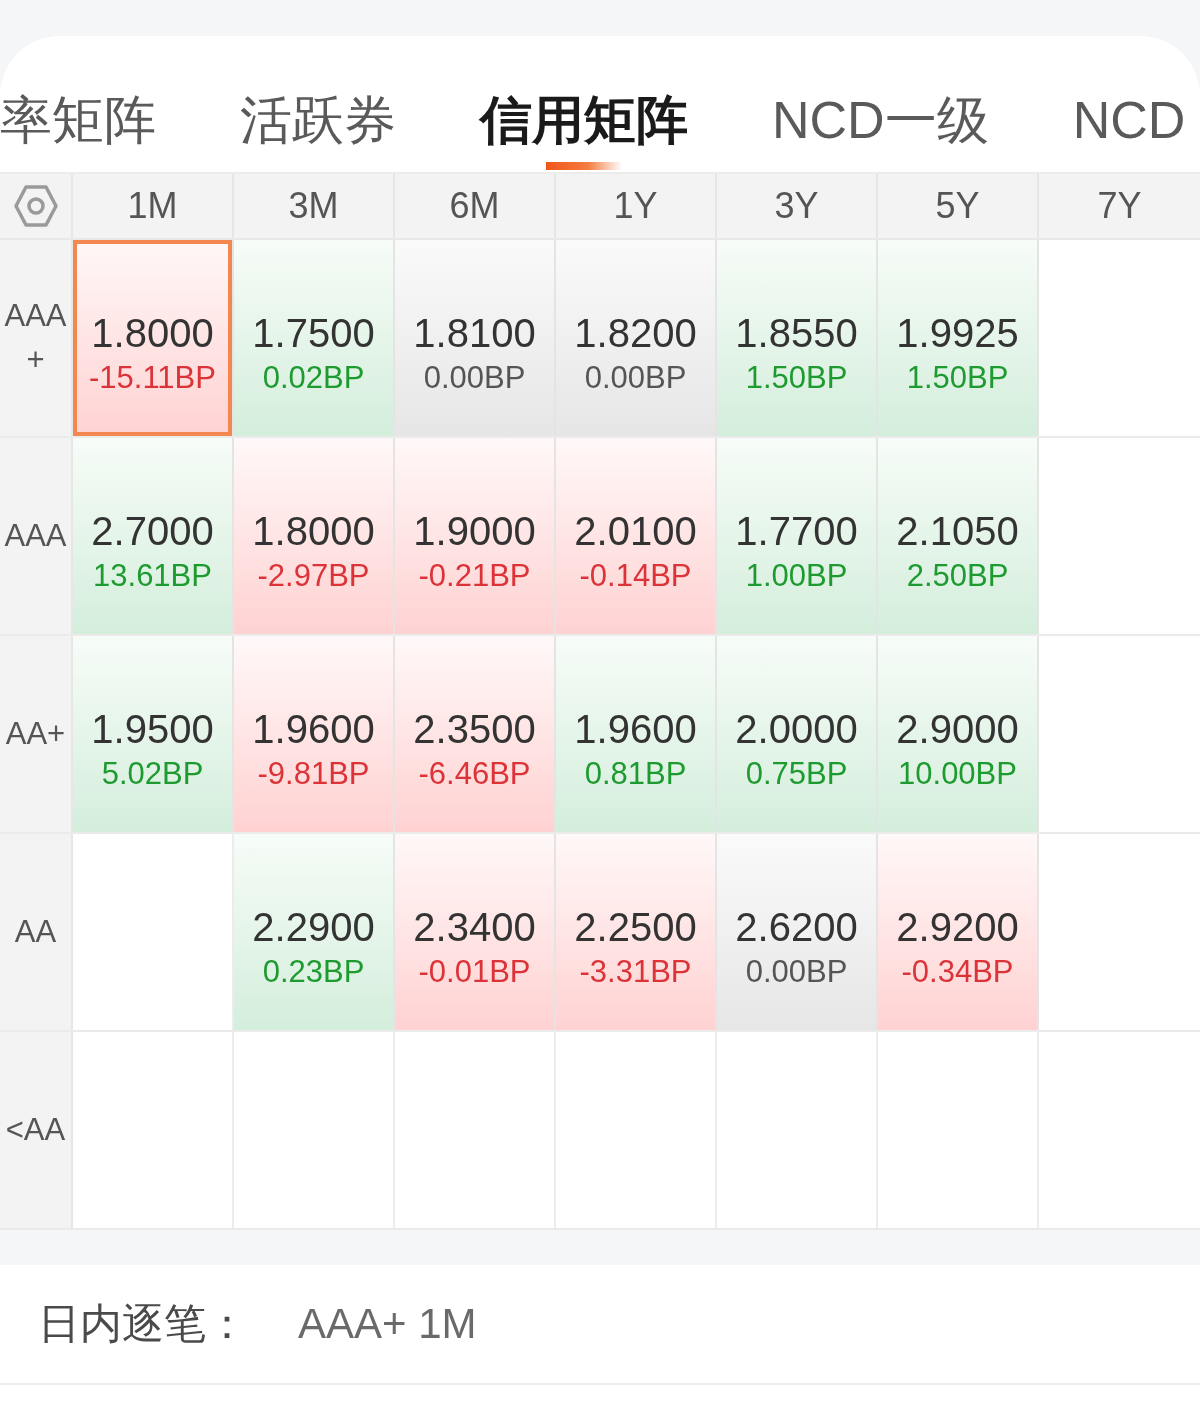  Describe the element at coordinates (152, 378) in the screenshot. I see `change-value: -15.11BP` at that location.